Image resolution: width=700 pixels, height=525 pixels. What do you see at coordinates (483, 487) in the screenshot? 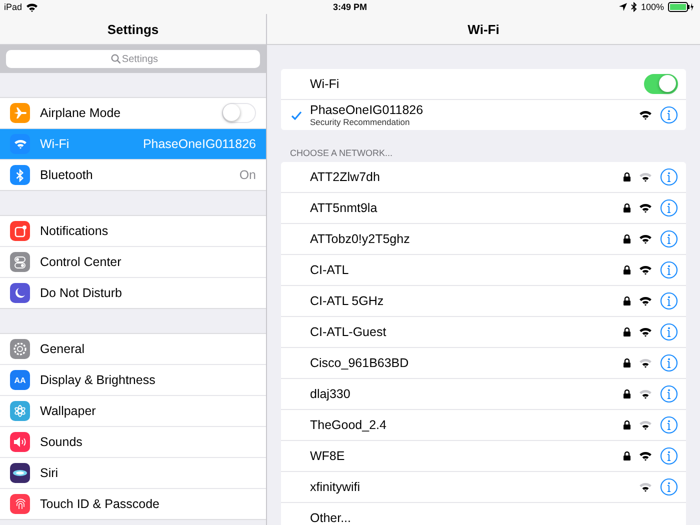
I see `network-row: xfinitywifi` at bounding box center [483, 487].